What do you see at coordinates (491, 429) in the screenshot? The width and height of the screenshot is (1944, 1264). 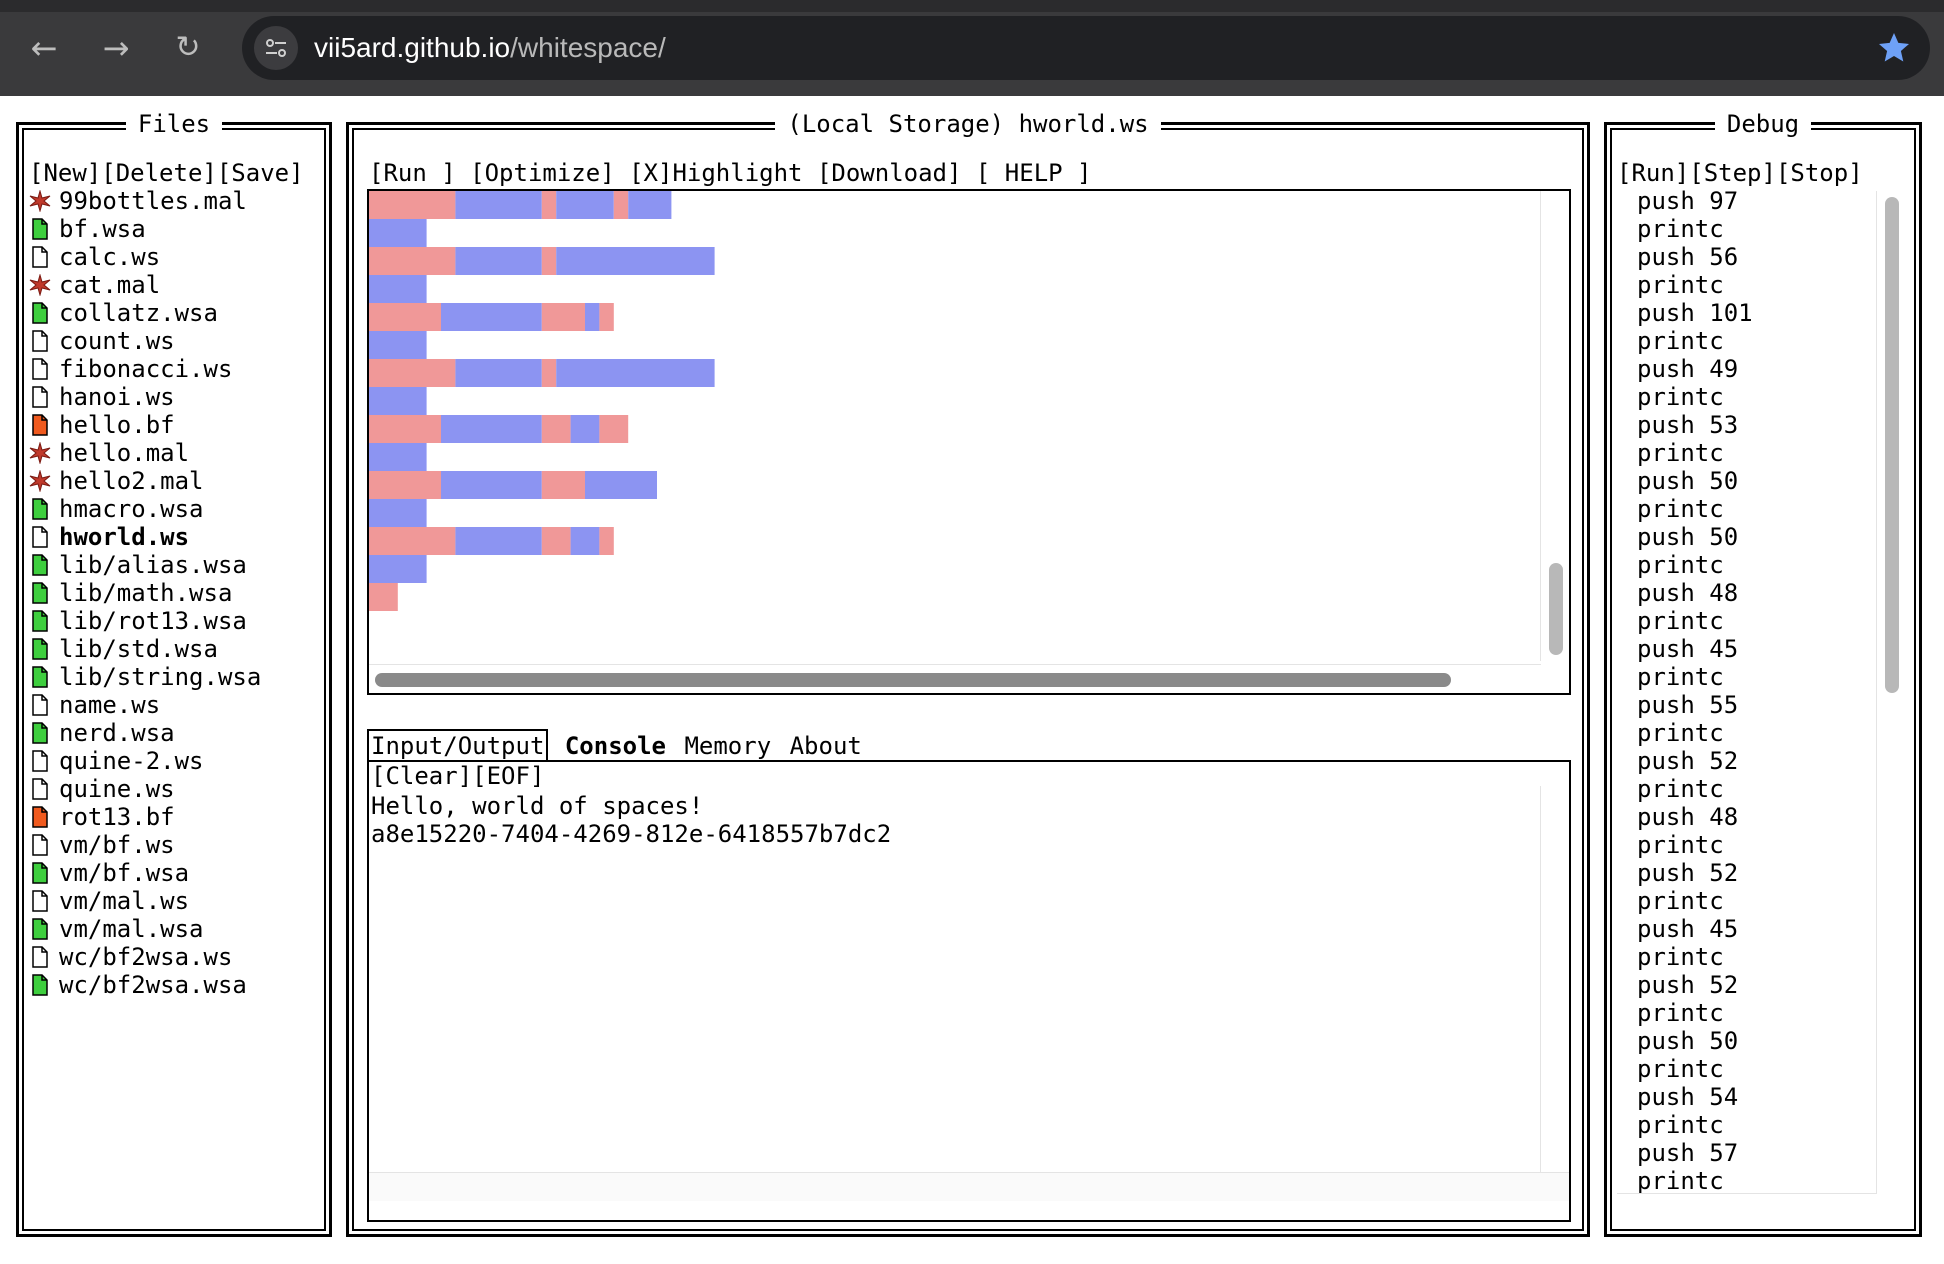 I see `tab-run` at bounding box center [491, 429].